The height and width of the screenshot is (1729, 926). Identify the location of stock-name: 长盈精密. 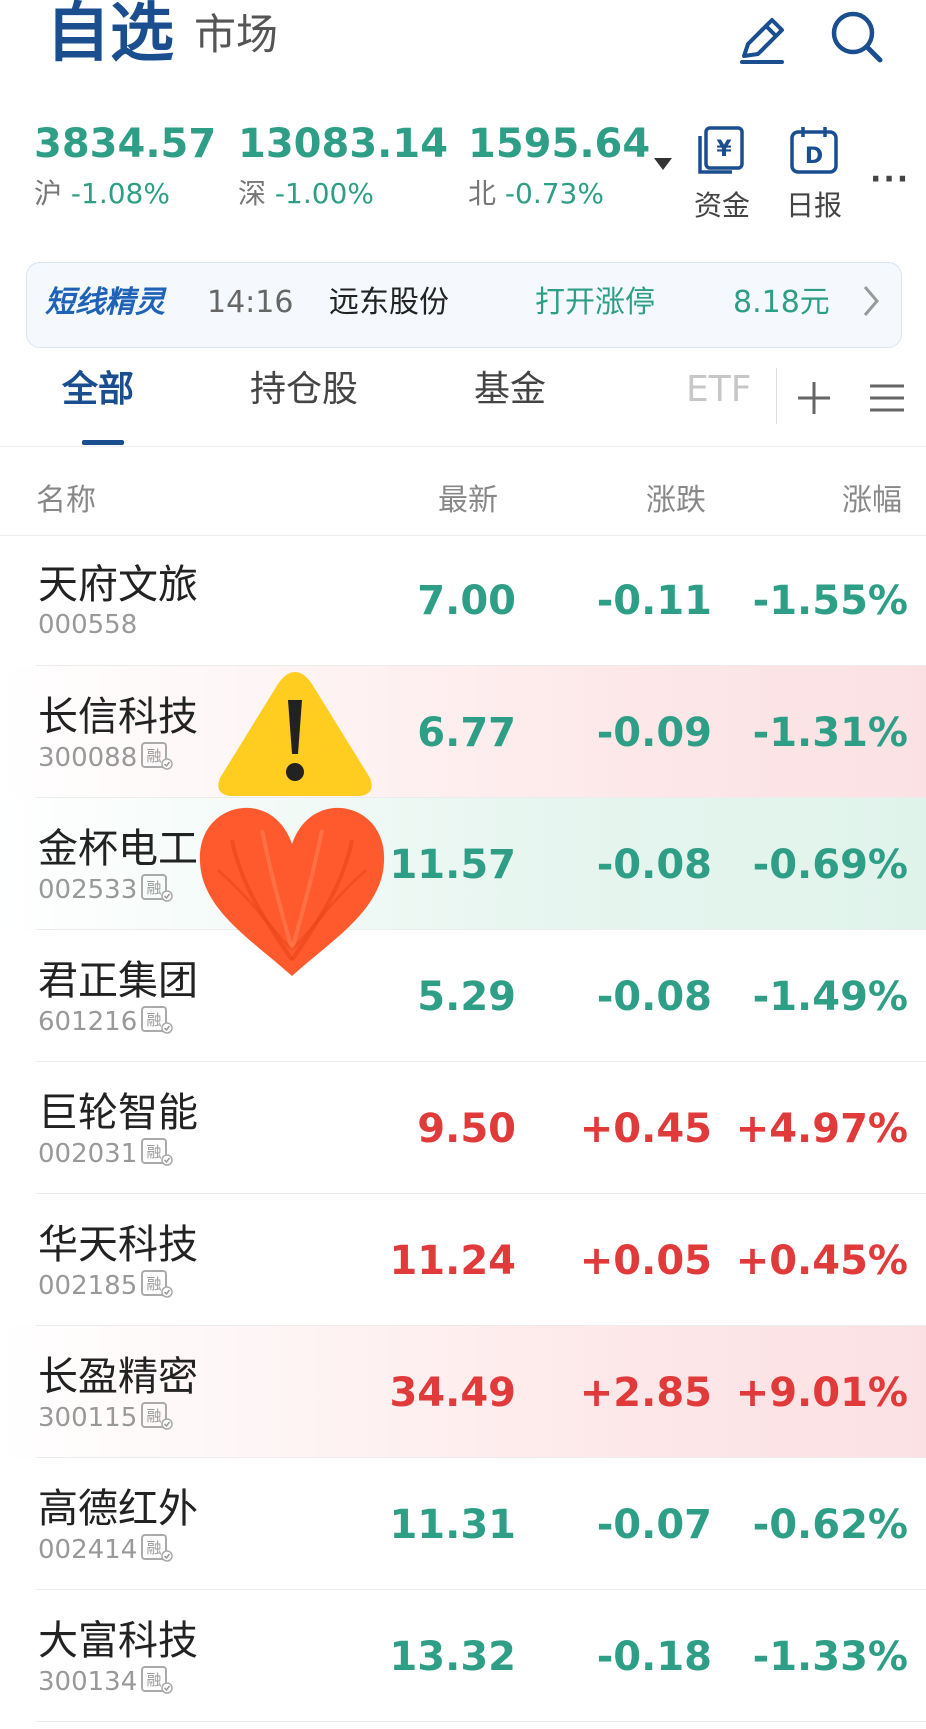
(118, 1377).